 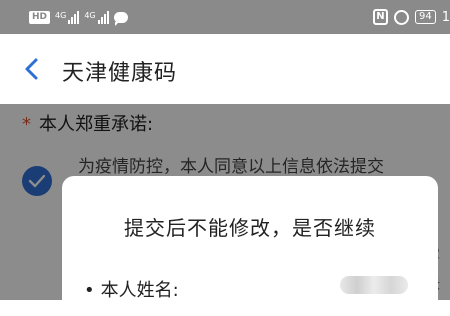 I want to click on chevron-left-icon, so click(x=31, y=69).